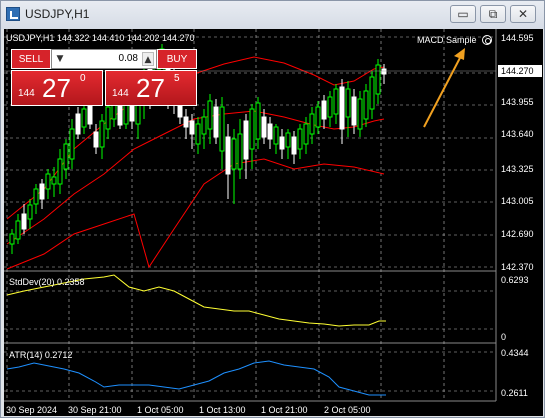 This screenshot has width=545, height=418. I want to click on close-button: ✕, so click(523, 14).